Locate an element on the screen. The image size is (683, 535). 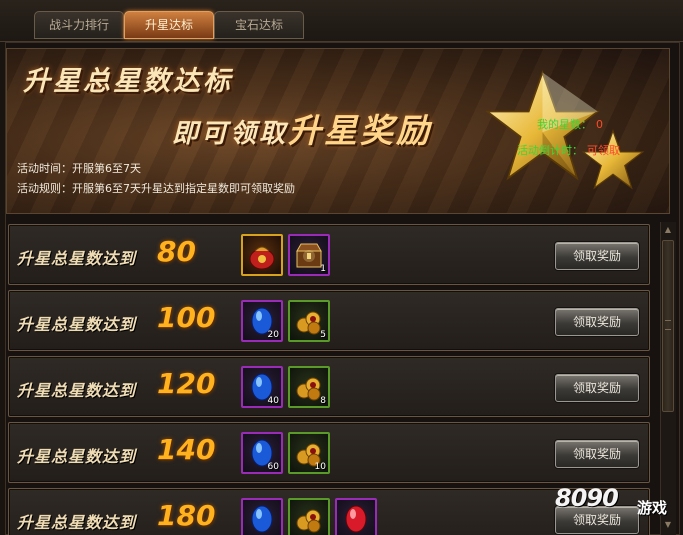
reward-row: 升星总星数达到 80 1 领取奖励 is located at coordinates (329, 254).